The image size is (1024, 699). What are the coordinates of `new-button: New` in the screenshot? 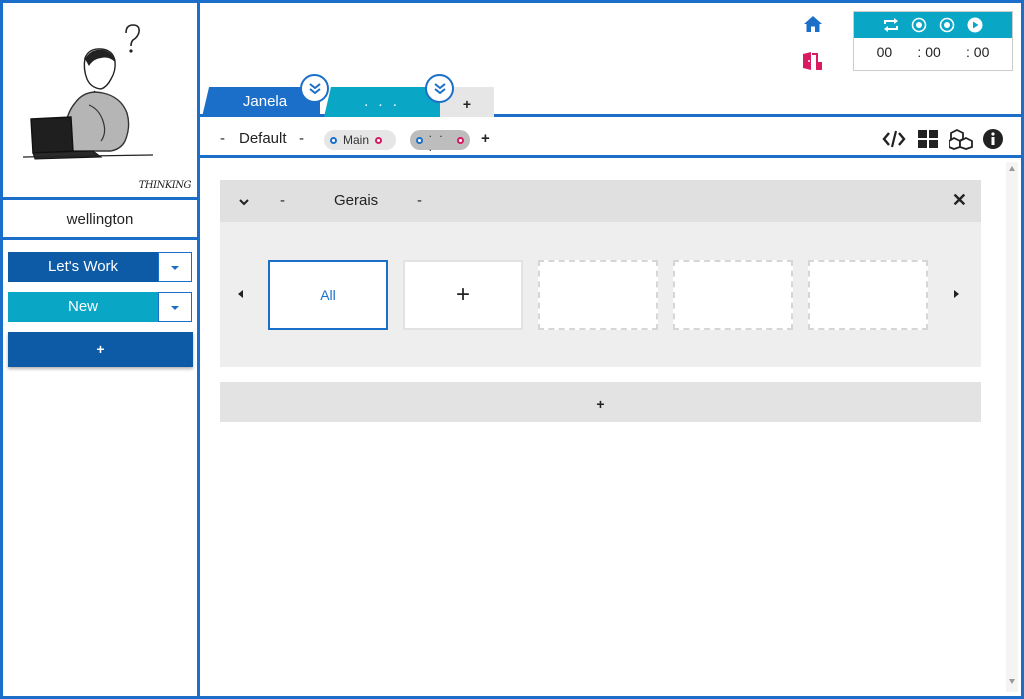 It's located at (83, 307).